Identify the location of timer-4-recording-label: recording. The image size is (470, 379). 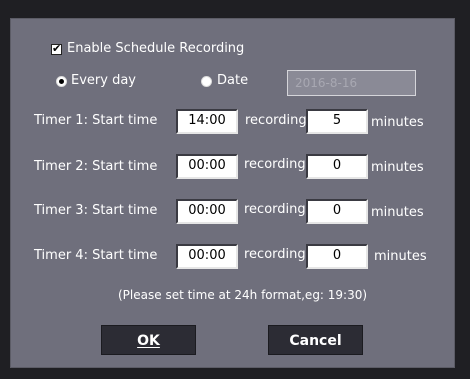
(275, 254).